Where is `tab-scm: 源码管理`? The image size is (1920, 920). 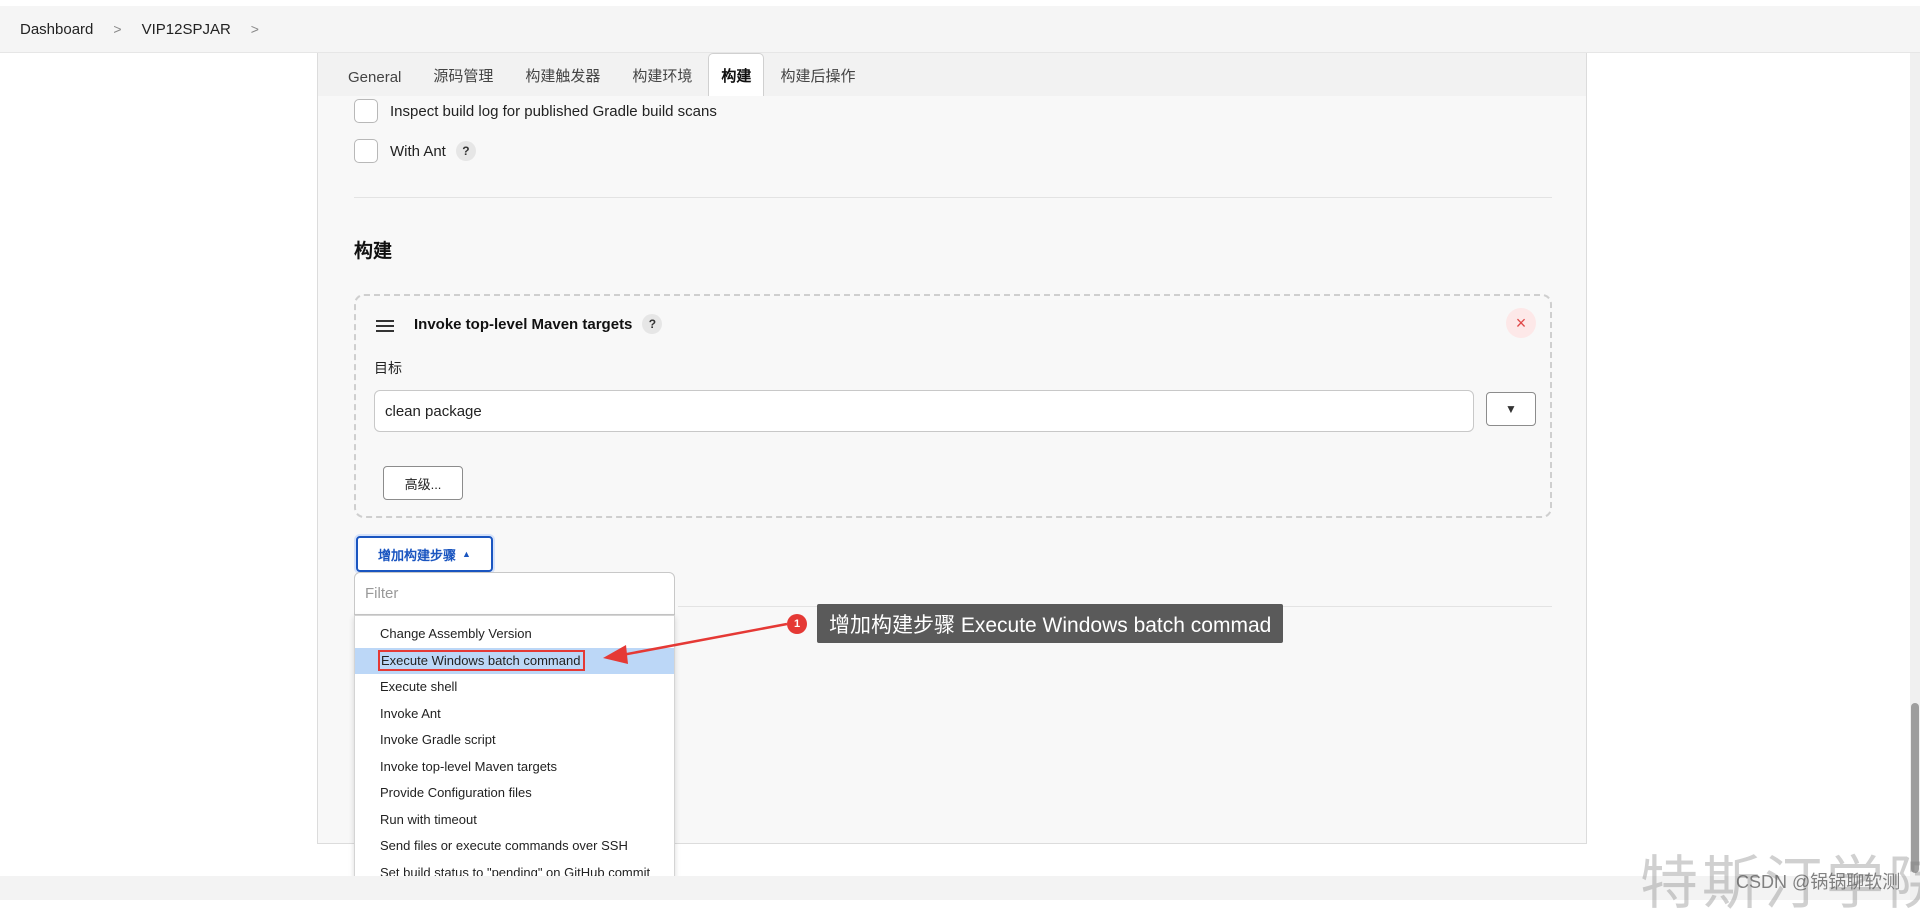 tab-scm: 源码管理 is located at coordinates (463, 74).